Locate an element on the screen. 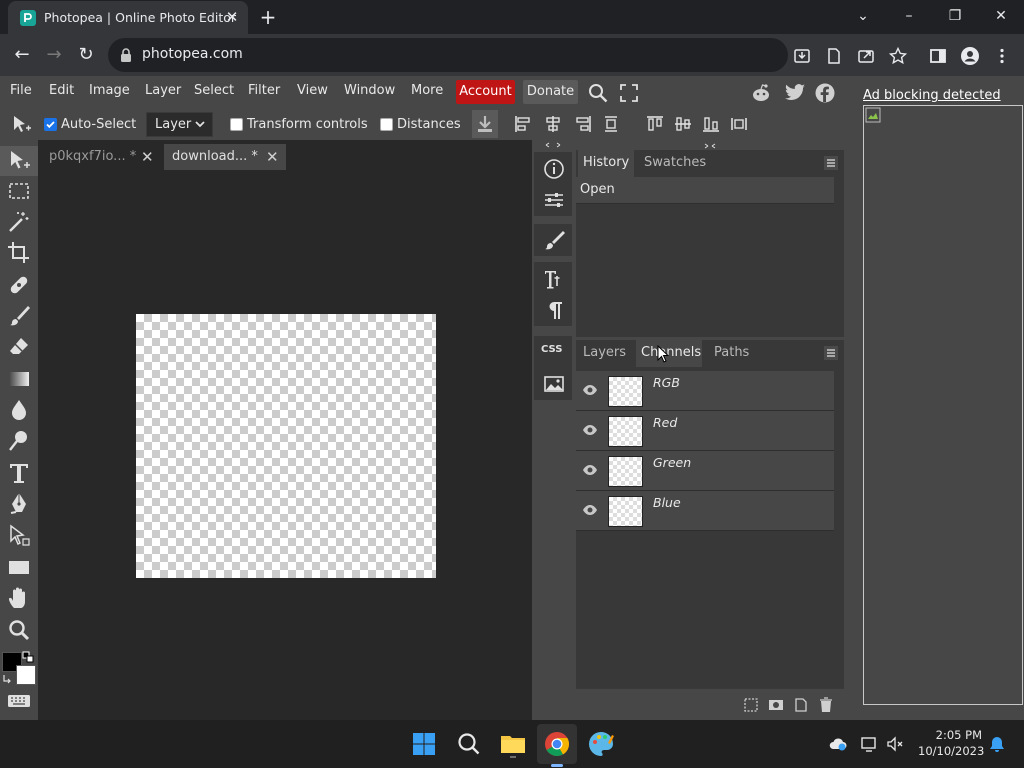  load-selection-icon is located at coordinates (751, 705).